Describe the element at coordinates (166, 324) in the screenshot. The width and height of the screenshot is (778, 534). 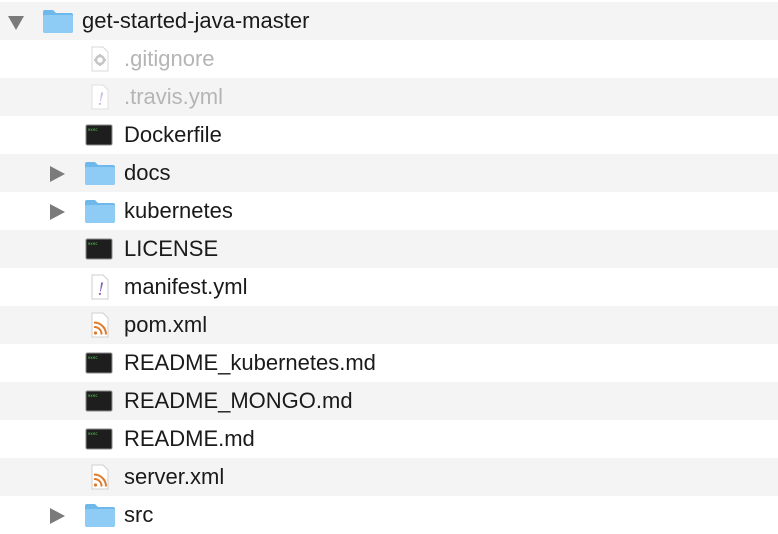
I see `tree-row-label: pom.xml` at that location.